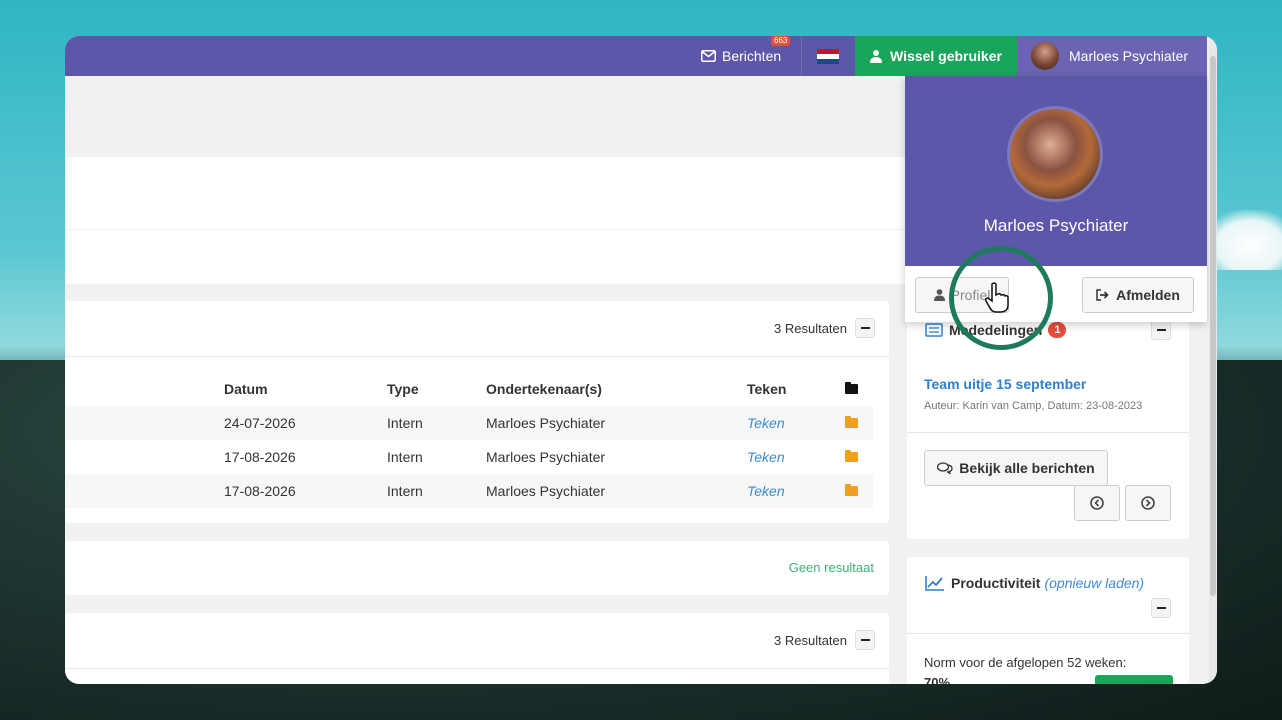 The width and height of the screenshot is (1282, 720). What do you see at coordinates (1148, 295) in the screenshot?
I see `logout-label: Afmelden` at bounding box center [1148, 295].